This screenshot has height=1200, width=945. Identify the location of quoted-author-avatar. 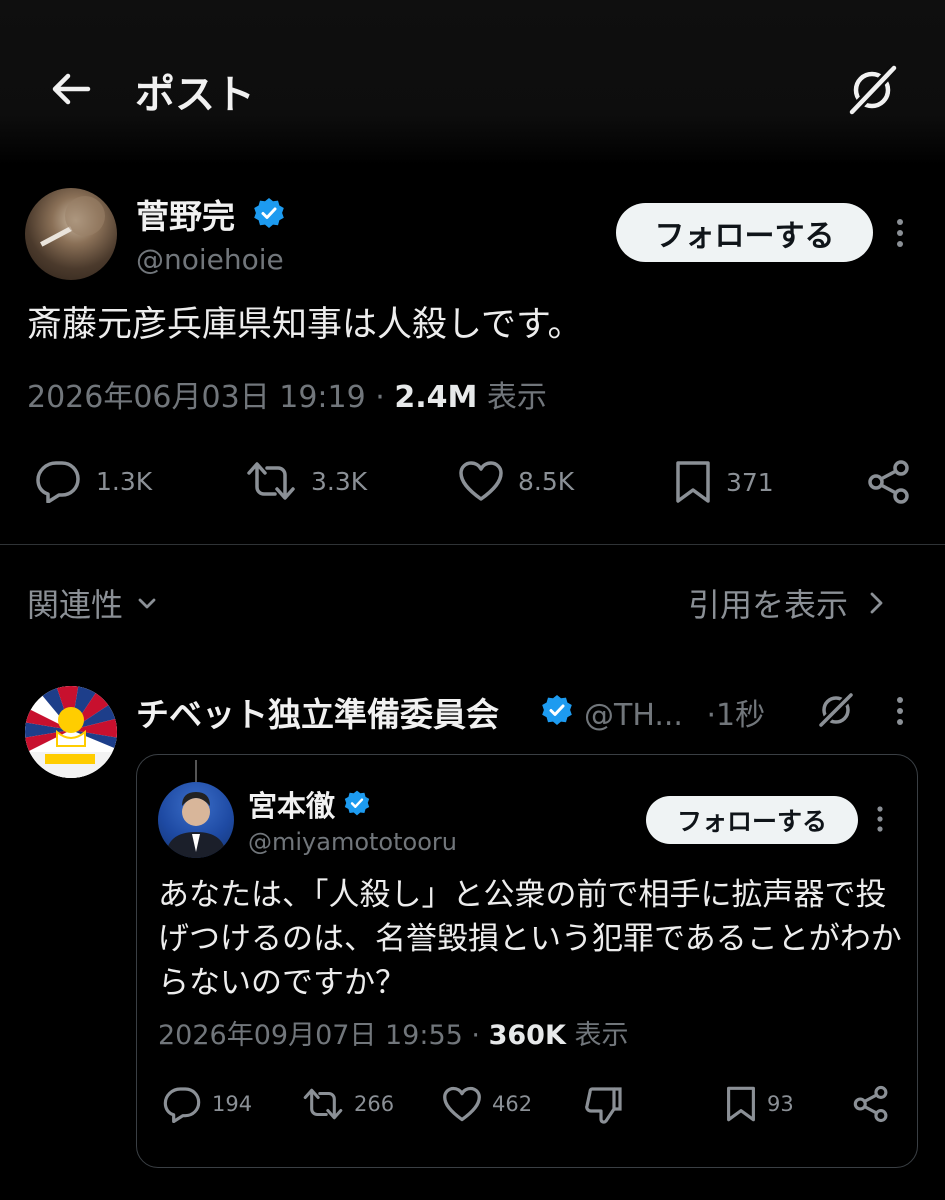
(196, 820).